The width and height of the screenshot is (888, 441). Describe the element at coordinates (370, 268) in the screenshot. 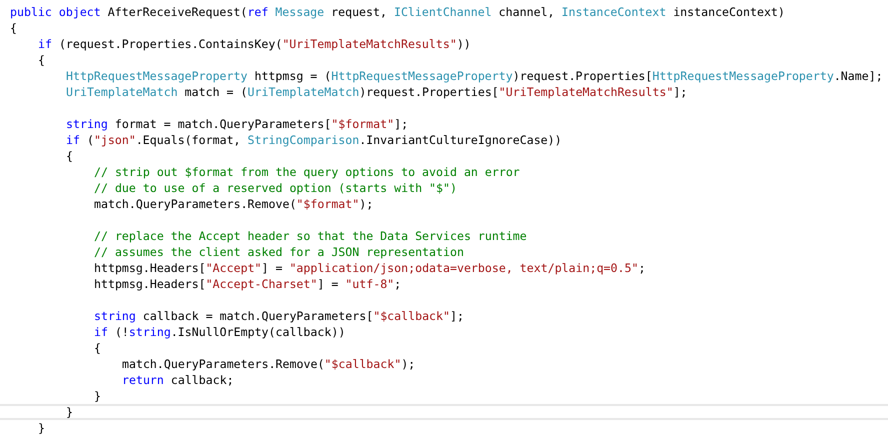

I see `code-line: httpmsg.Headers["Accept"] = "application/json;odata=verbose, text/plain;q=0.5";` at that location.